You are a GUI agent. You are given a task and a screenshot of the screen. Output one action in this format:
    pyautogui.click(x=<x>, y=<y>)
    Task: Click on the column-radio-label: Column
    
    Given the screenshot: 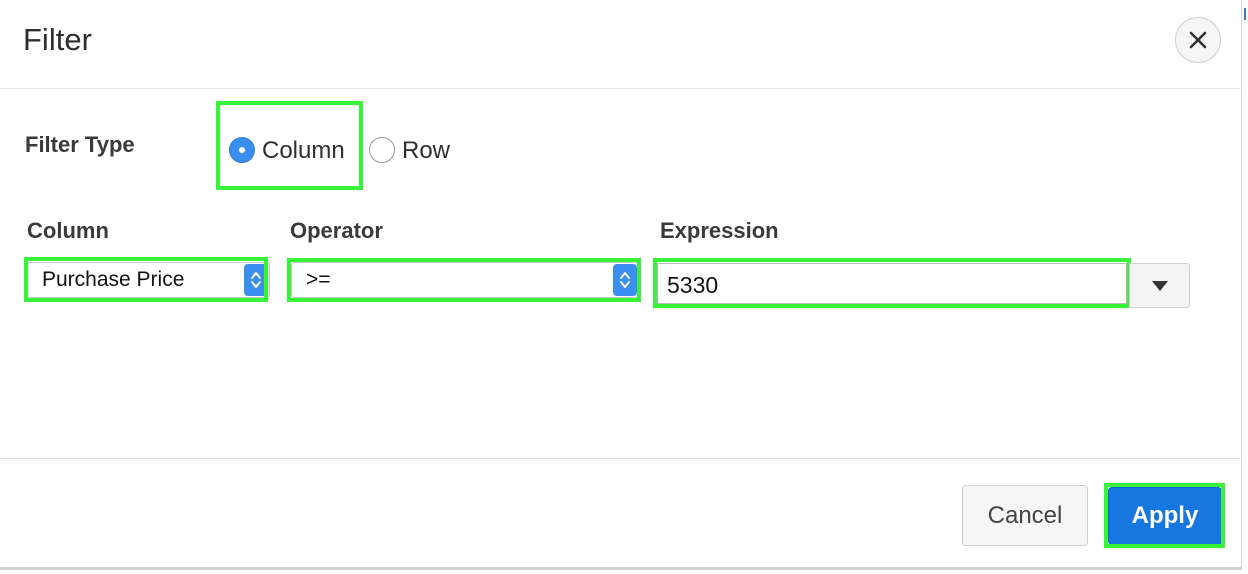 What is the action you would take?
    pyautogui.click(x=303, y=151)
    